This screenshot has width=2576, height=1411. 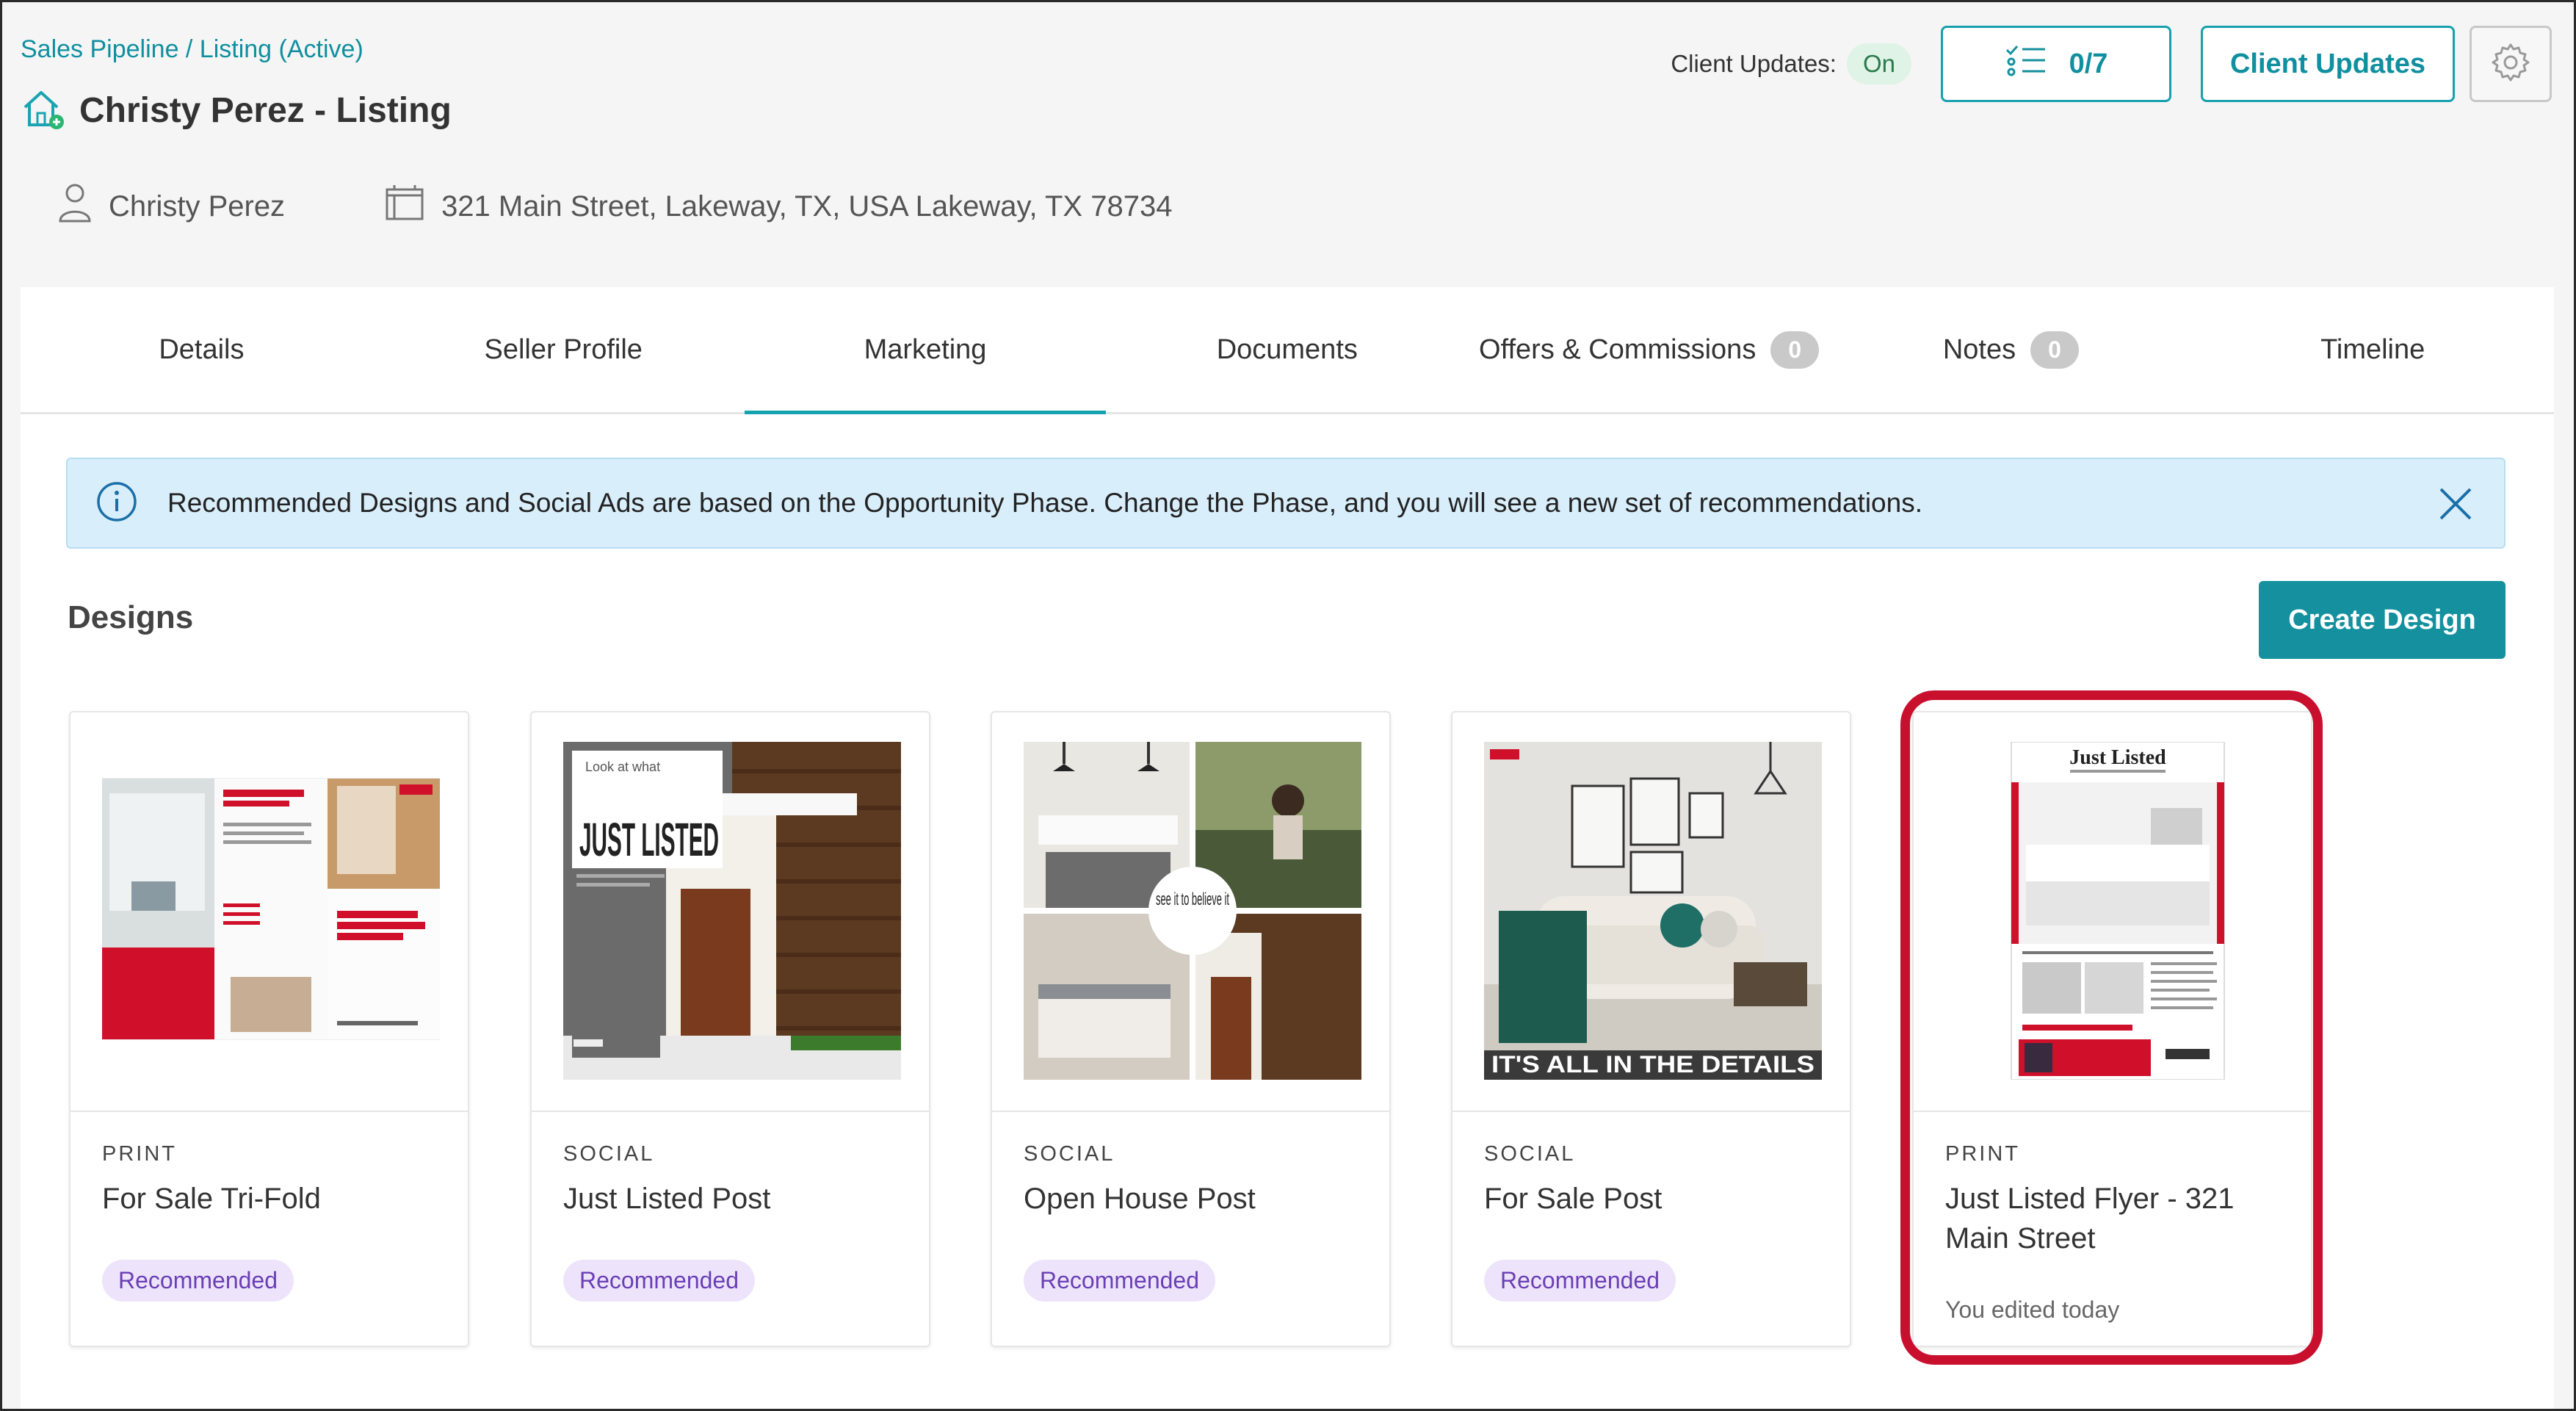 What do you see at coordinates (75, 206) in the screenshot?
I see `person-icon` at bounding box center [75, 206].